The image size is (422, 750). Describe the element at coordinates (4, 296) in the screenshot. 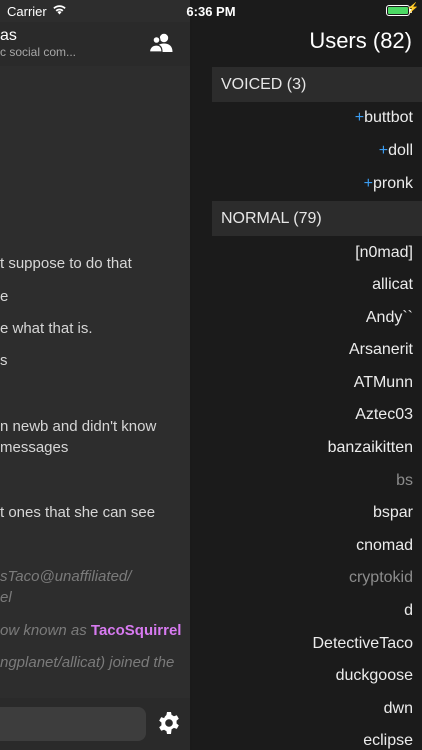

I see `message-line: e` at that location.